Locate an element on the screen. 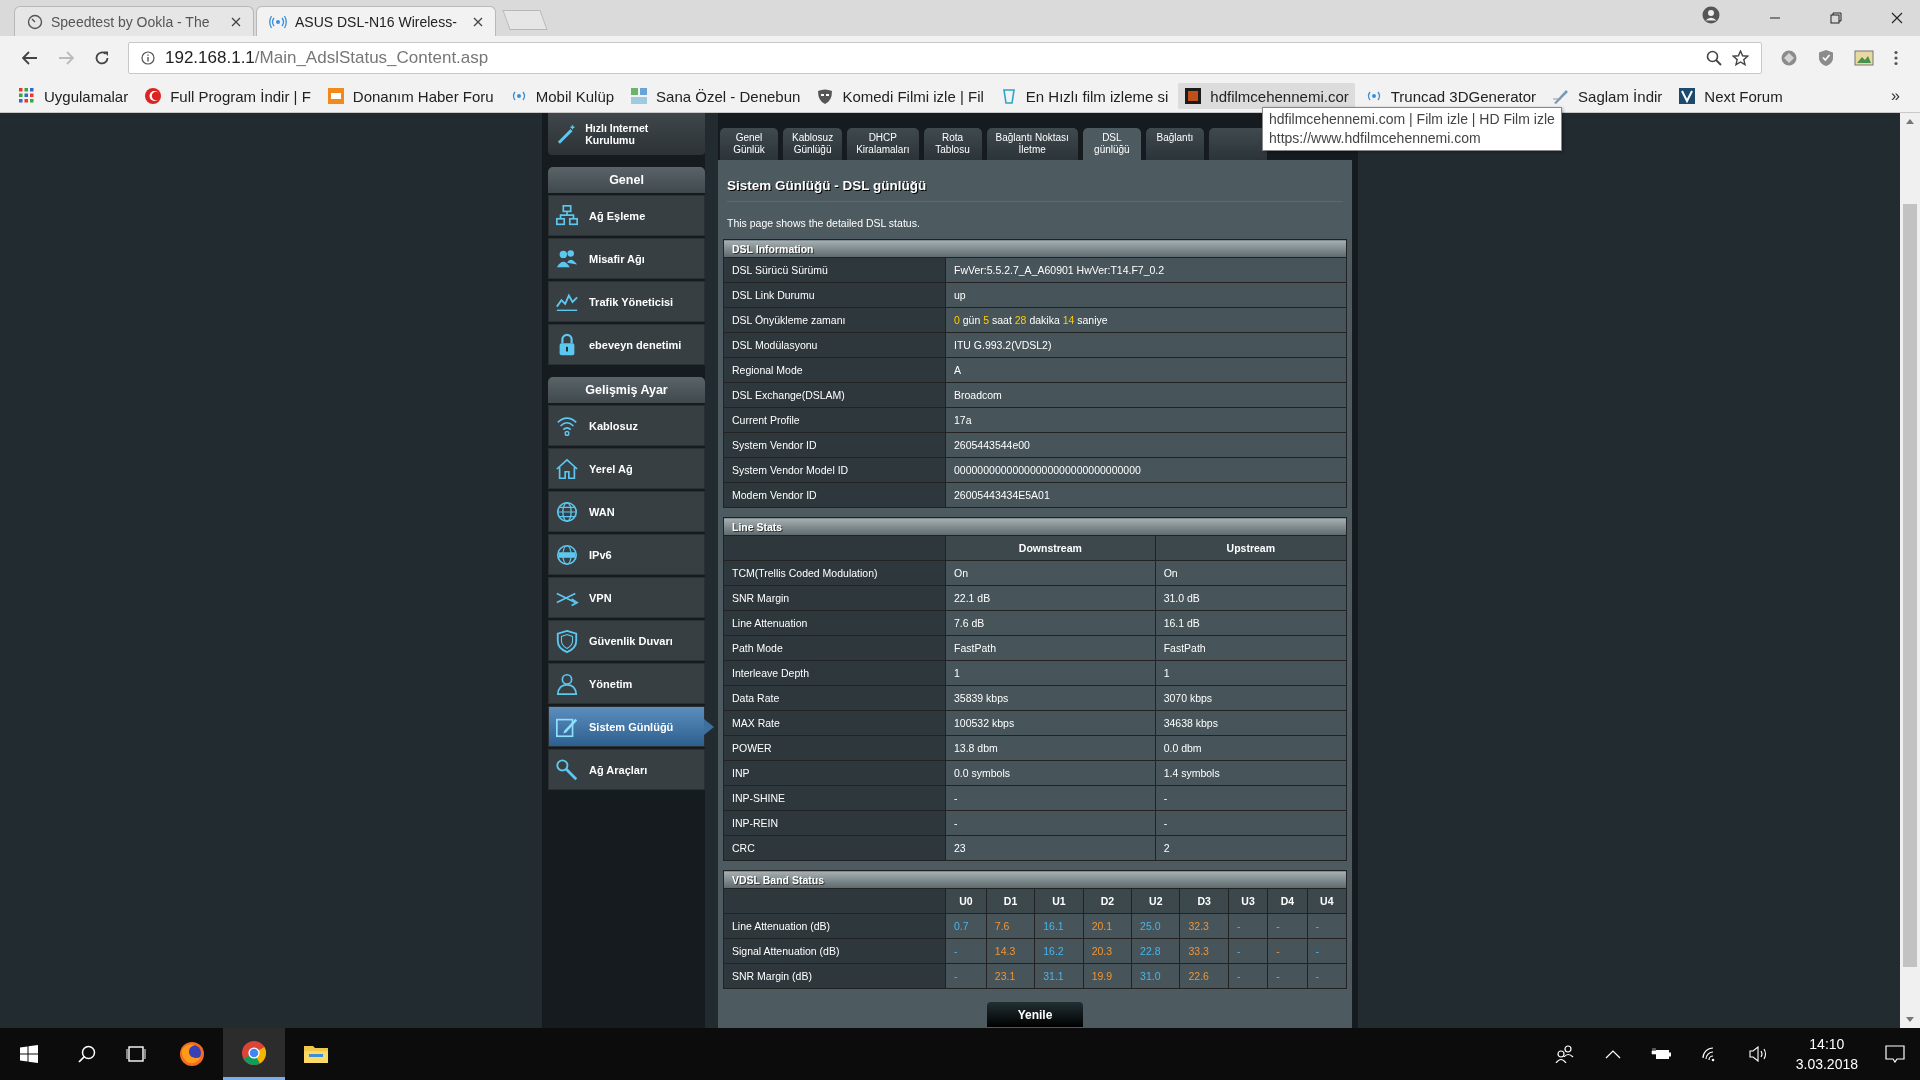 The width and height of the screenshot is (1920, 1080). table-cell: 23 is located at coordinates (1050, 848).